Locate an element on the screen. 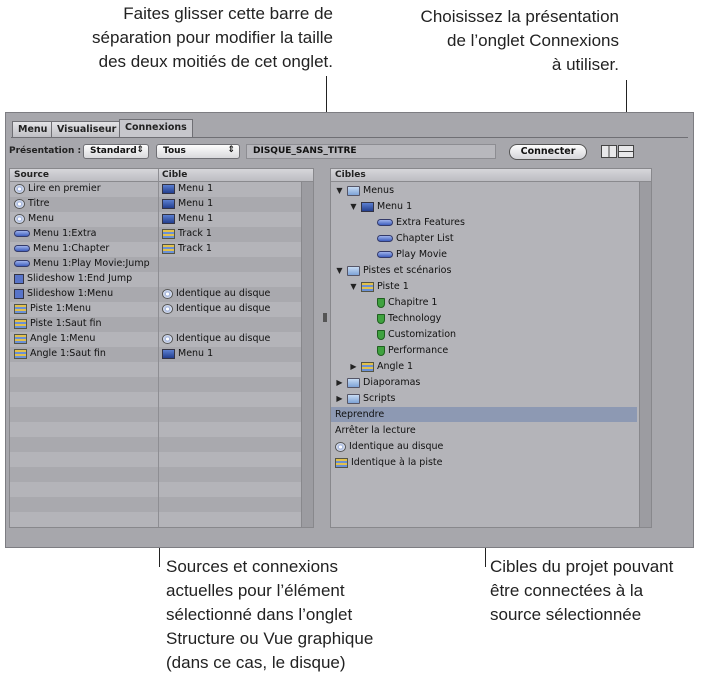 The width and height of the screenshot is (701, 687). table-row: Angle 1:Menu Identique au disque is located at coordinates (155, 339).